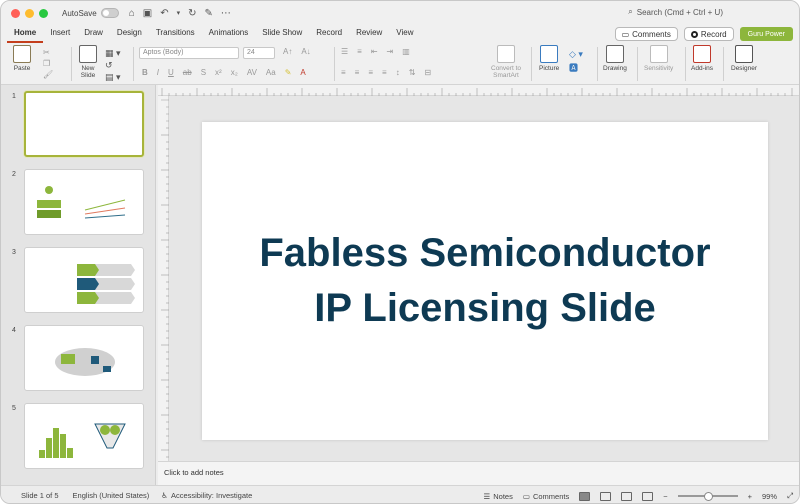  I want to click on thumb-3-graphic, so click(106, 284).